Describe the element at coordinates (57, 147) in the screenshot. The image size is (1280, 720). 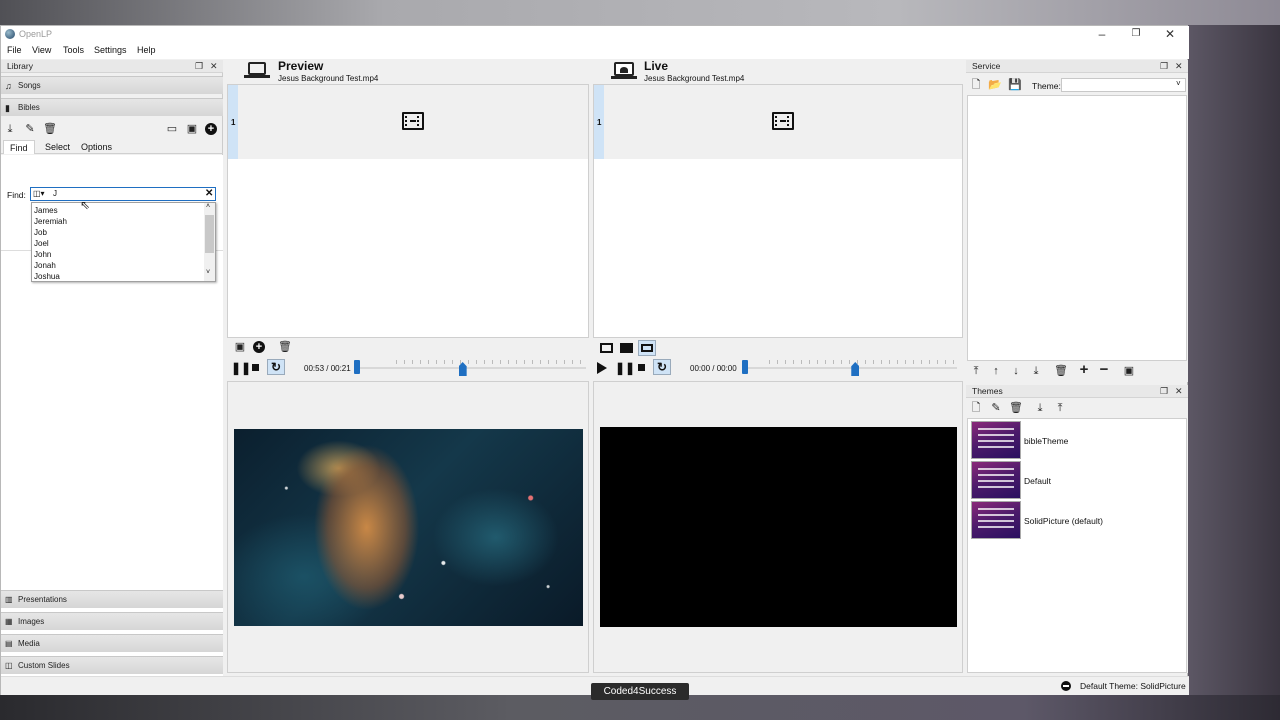
I see `tab-select: Select` at that location.